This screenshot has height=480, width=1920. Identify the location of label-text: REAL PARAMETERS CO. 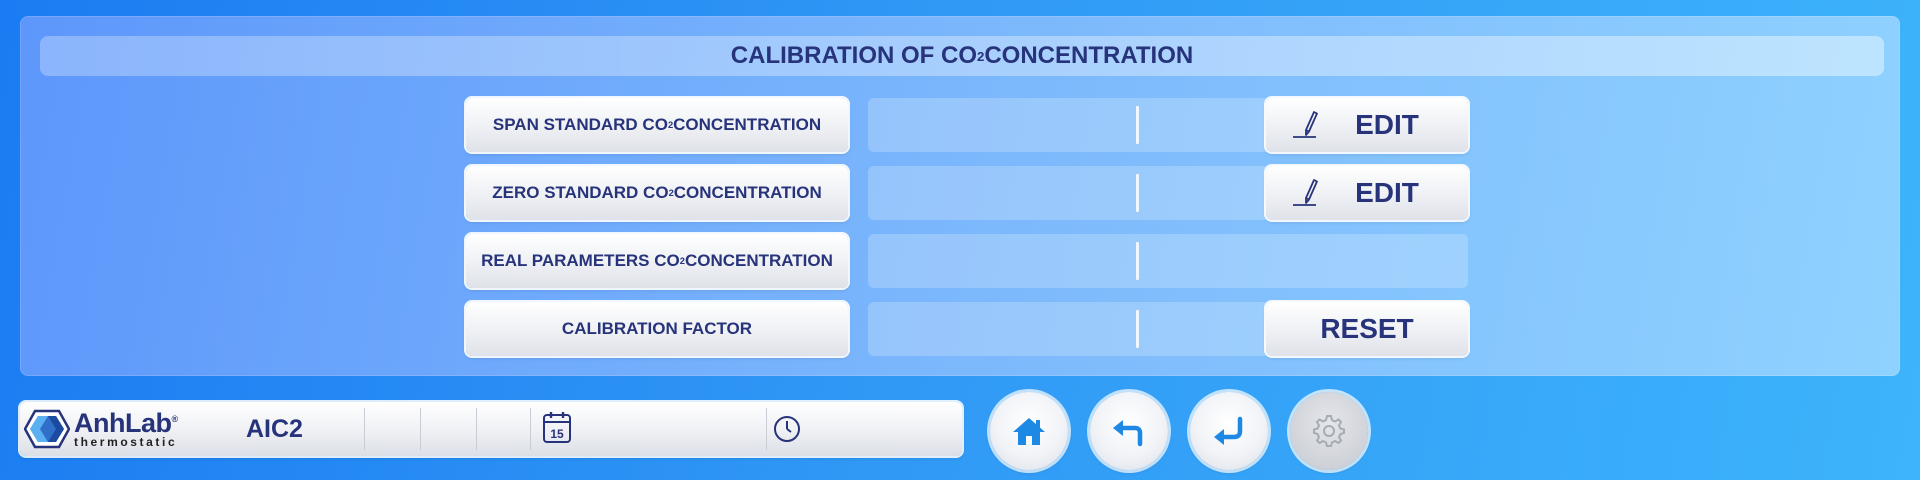
(580, 260).